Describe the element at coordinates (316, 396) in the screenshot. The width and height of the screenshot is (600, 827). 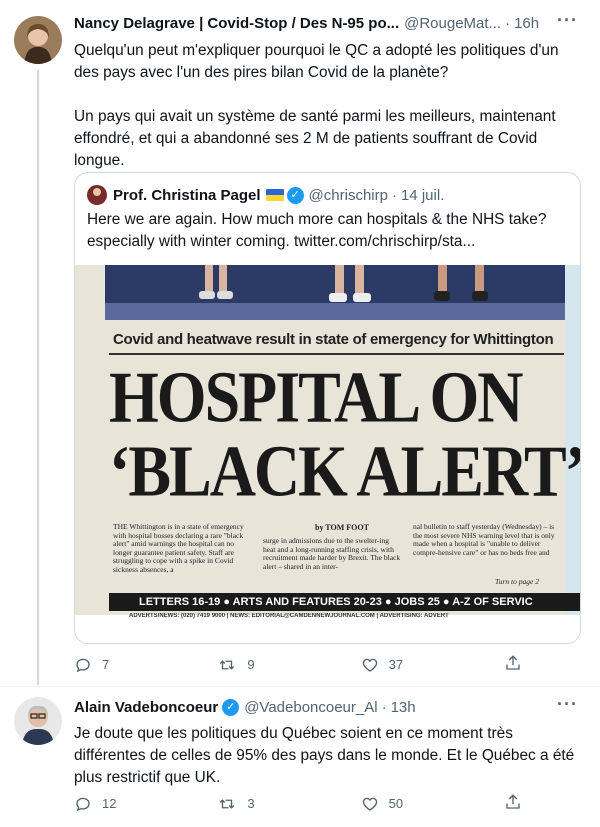
I see `newspaper-headline-1: HOSPITAL ON` at that location.